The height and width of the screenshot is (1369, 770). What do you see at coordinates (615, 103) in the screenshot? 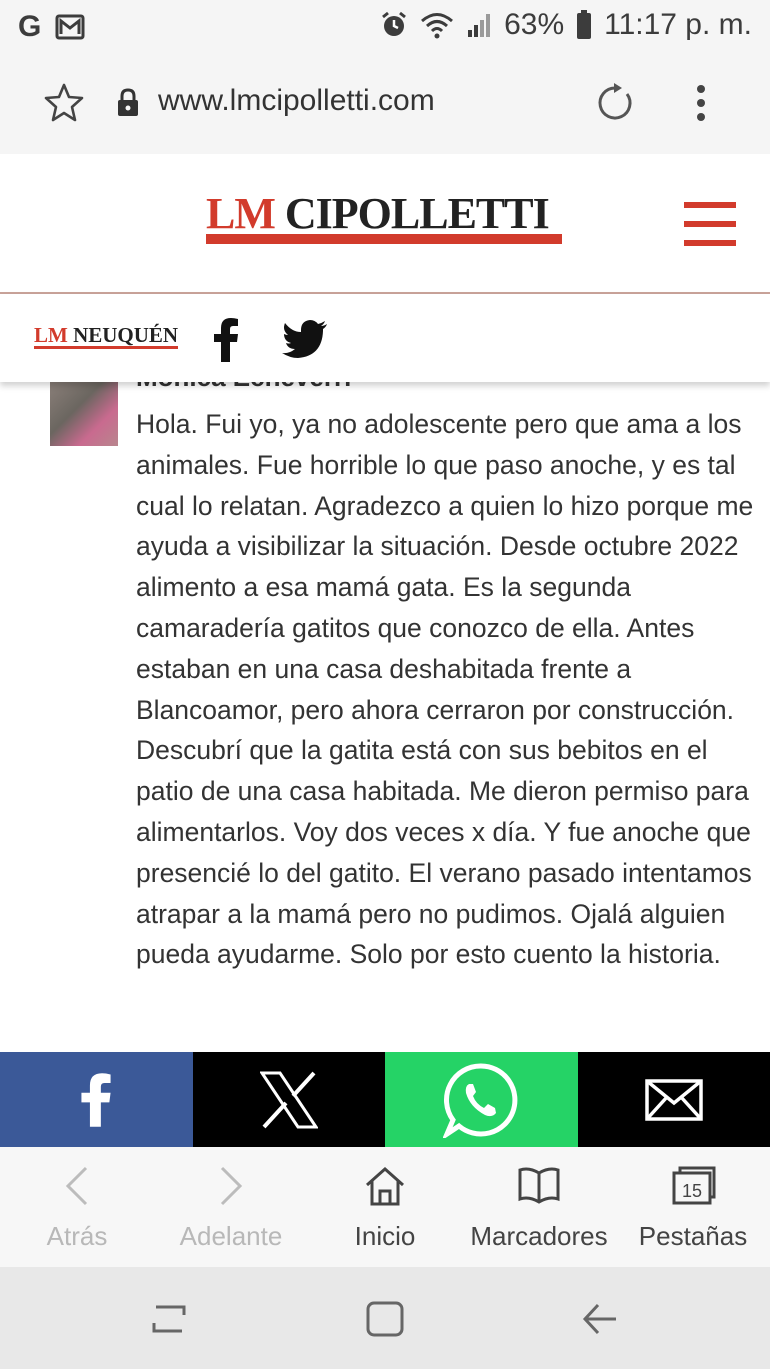
I see `reload-icon` at bounding box center [615, 103].